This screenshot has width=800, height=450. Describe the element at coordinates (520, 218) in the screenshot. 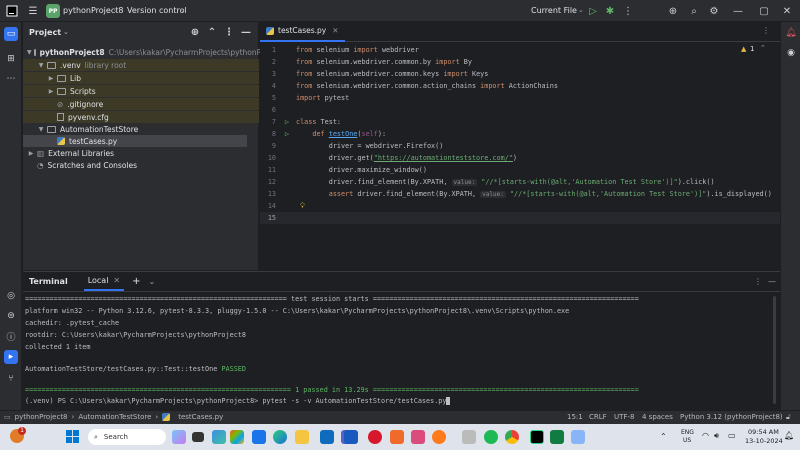

I see `code-line-current: 15` at that location.